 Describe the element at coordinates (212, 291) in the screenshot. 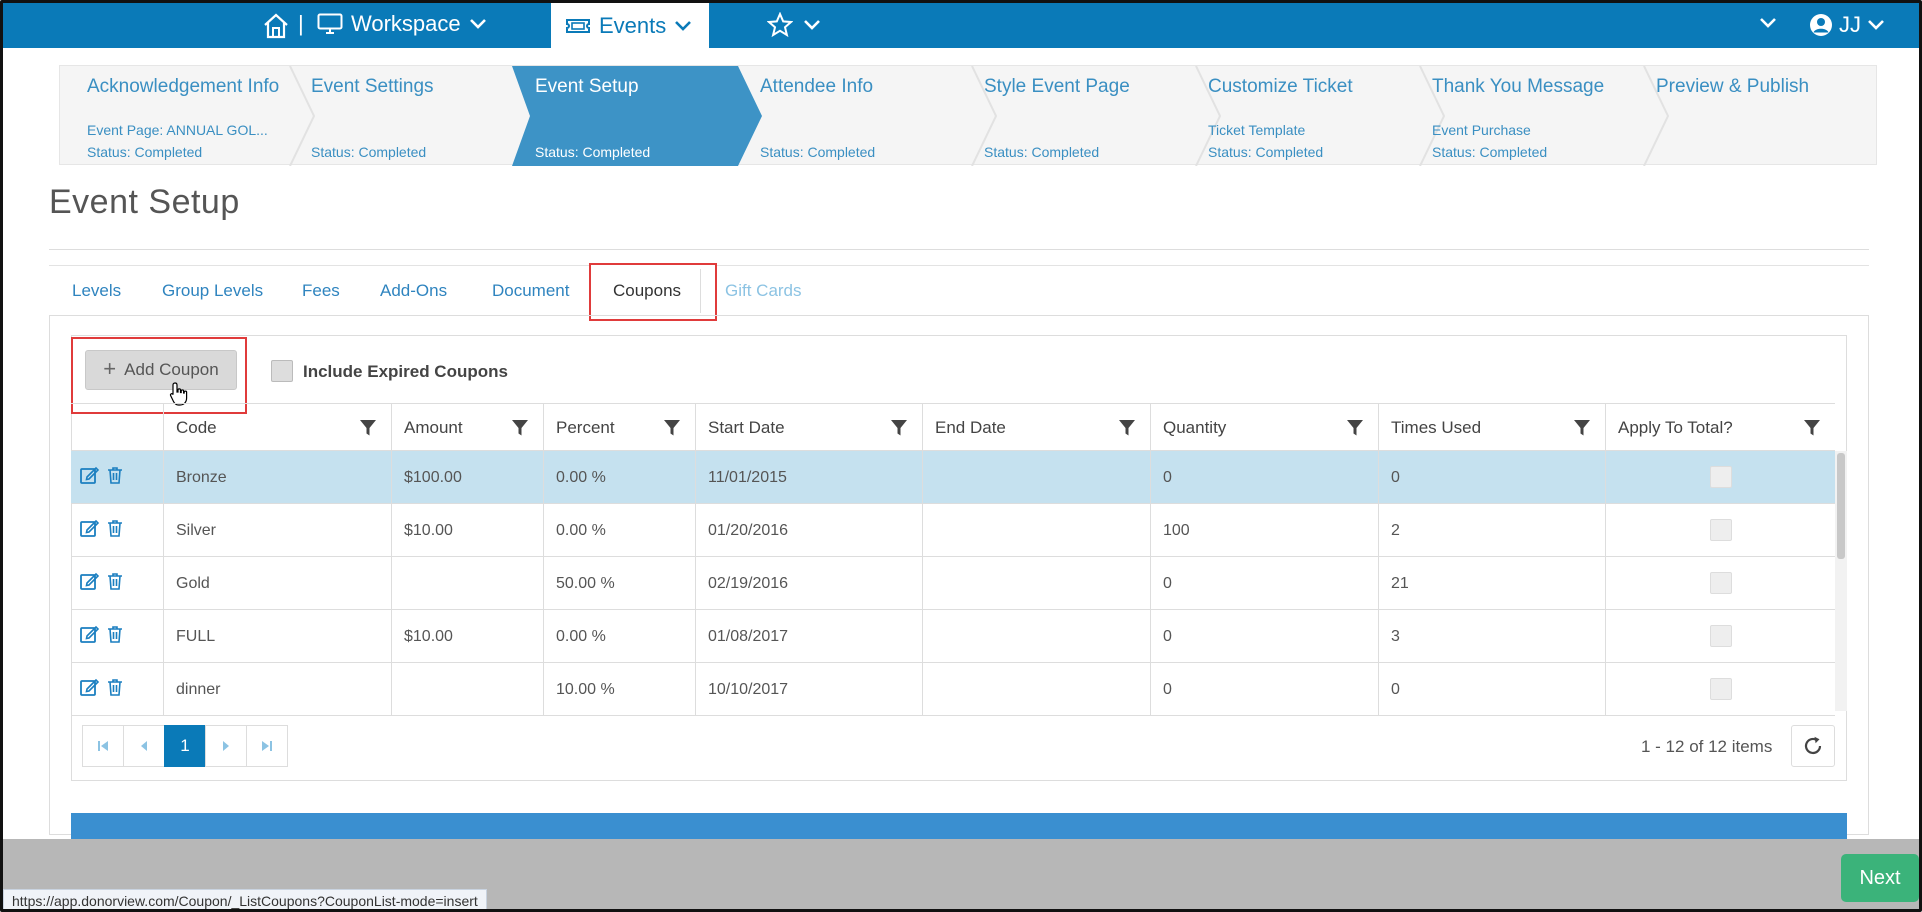

I see `tab-group-levels: Group Levels` at that location.